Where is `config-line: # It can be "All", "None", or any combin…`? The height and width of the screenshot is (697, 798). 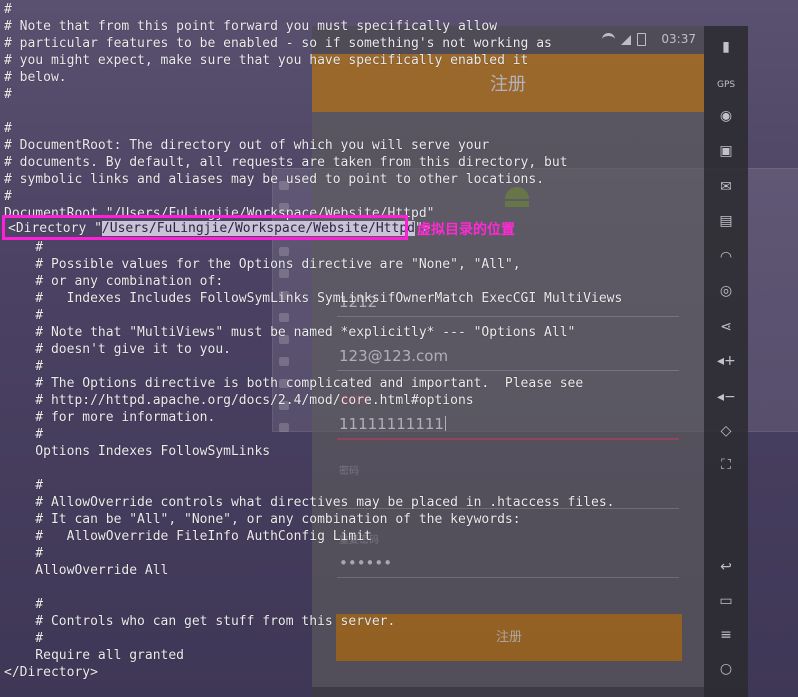
config-line: # It can be "All", "None", or any combin… is located at coordinates (262, 519).